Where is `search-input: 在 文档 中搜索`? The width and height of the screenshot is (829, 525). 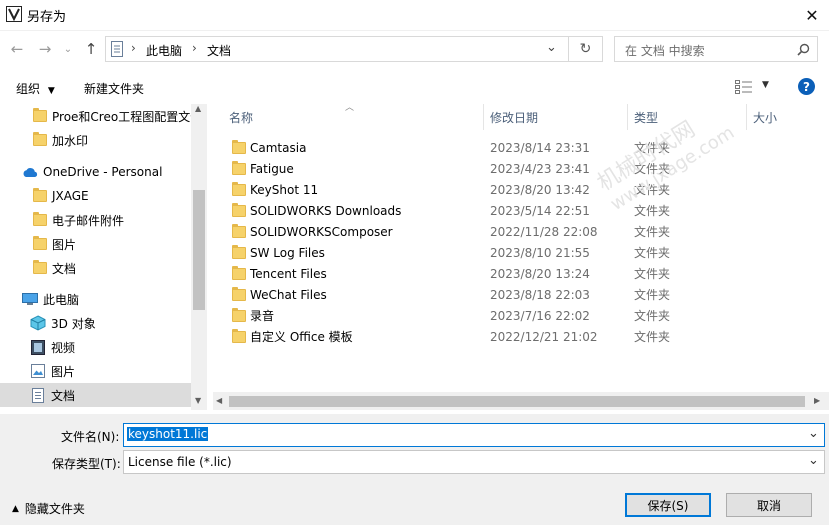 search-input: 在 文档 中搜索 is located at coordinates (716, 49).